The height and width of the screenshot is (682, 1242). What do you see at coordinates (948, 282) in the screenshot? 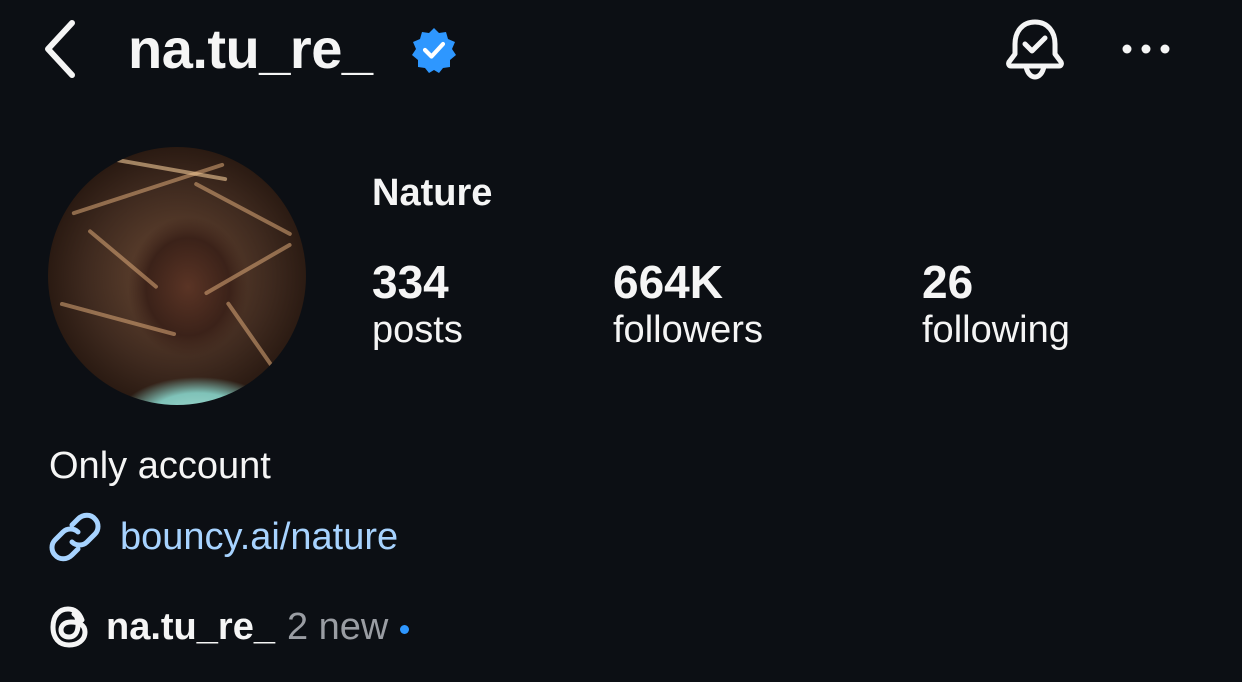
I see `following-count: 26` at bounding box center [948, 282].